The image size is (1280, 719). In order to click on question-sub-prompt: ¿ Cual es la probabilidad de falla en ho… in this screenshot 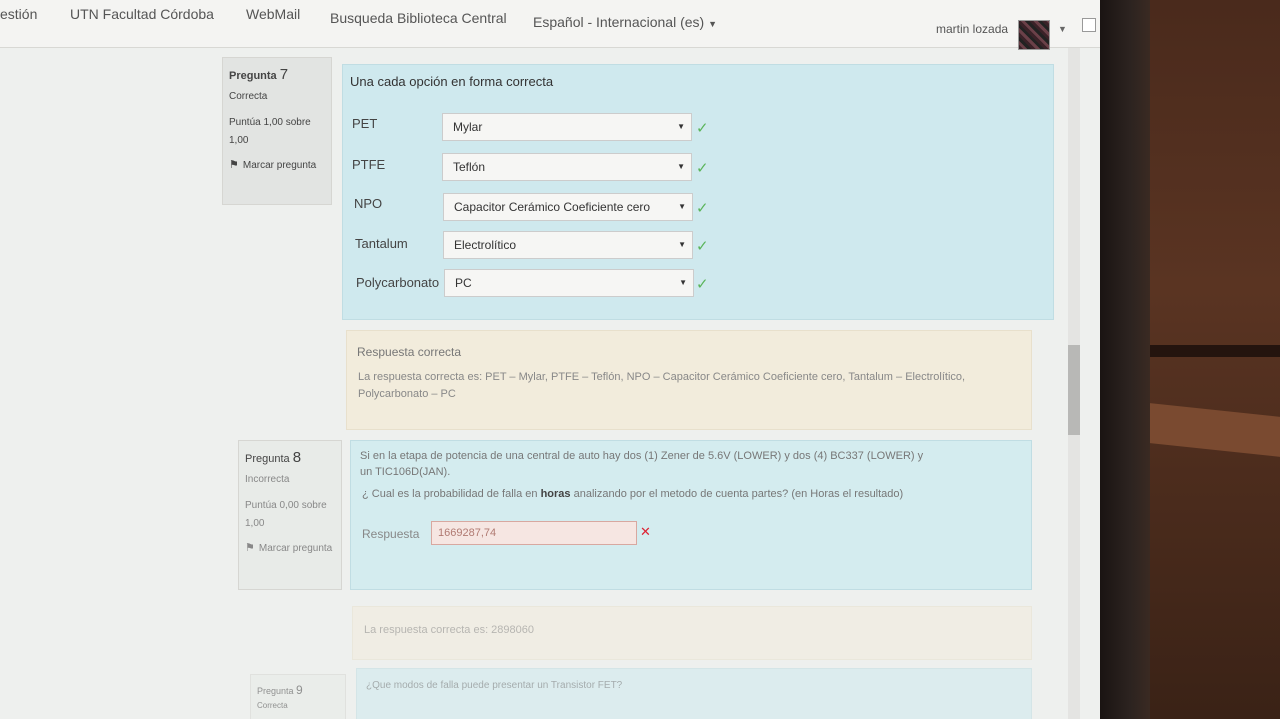, I will do `click(632, 494)`.